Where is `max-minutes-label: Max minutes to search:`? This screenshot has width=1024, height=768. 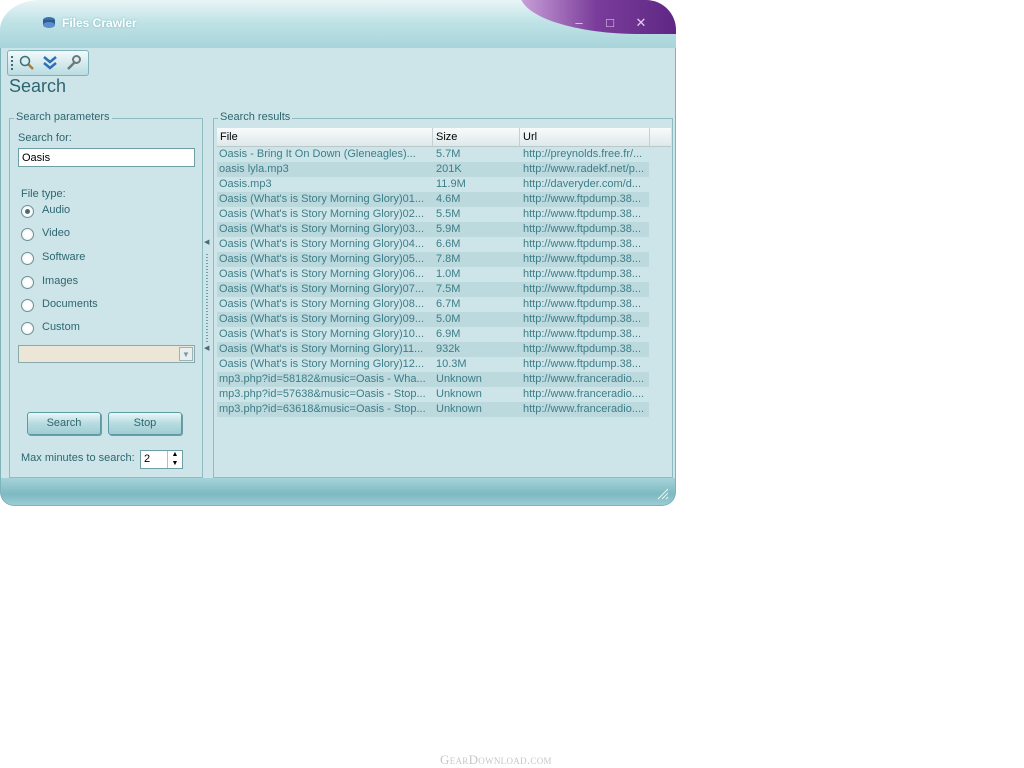
max-minutes-label: Max minutes to search: is located at coordinates (78, 458).